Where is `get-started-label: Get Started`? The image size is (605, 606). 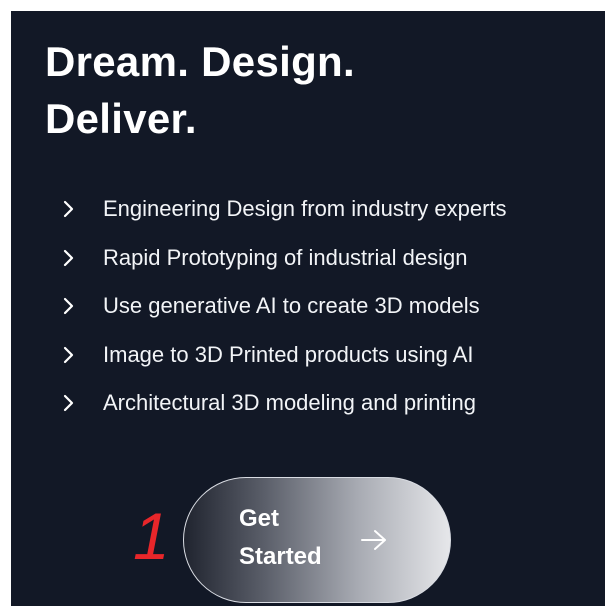 get-started-label: Get Started is located at coordinates (280, 537).